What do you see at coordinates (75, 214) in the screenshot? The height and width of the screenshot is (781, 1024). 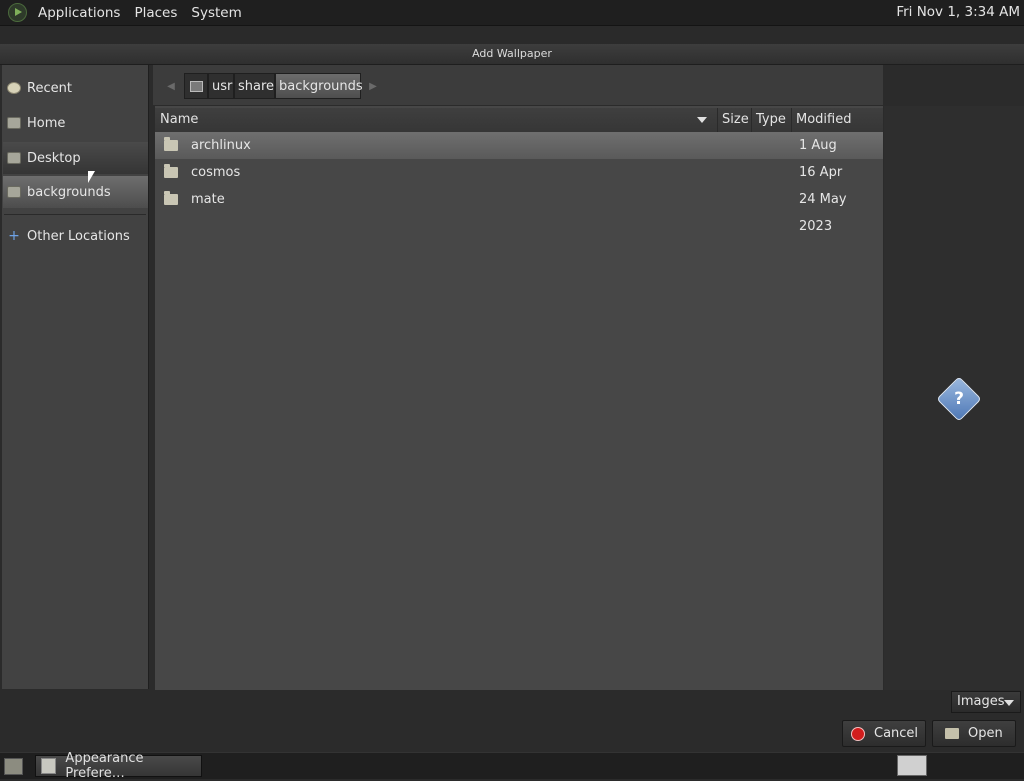 I see `sidebar-separator` at bounding box center [75, 214].